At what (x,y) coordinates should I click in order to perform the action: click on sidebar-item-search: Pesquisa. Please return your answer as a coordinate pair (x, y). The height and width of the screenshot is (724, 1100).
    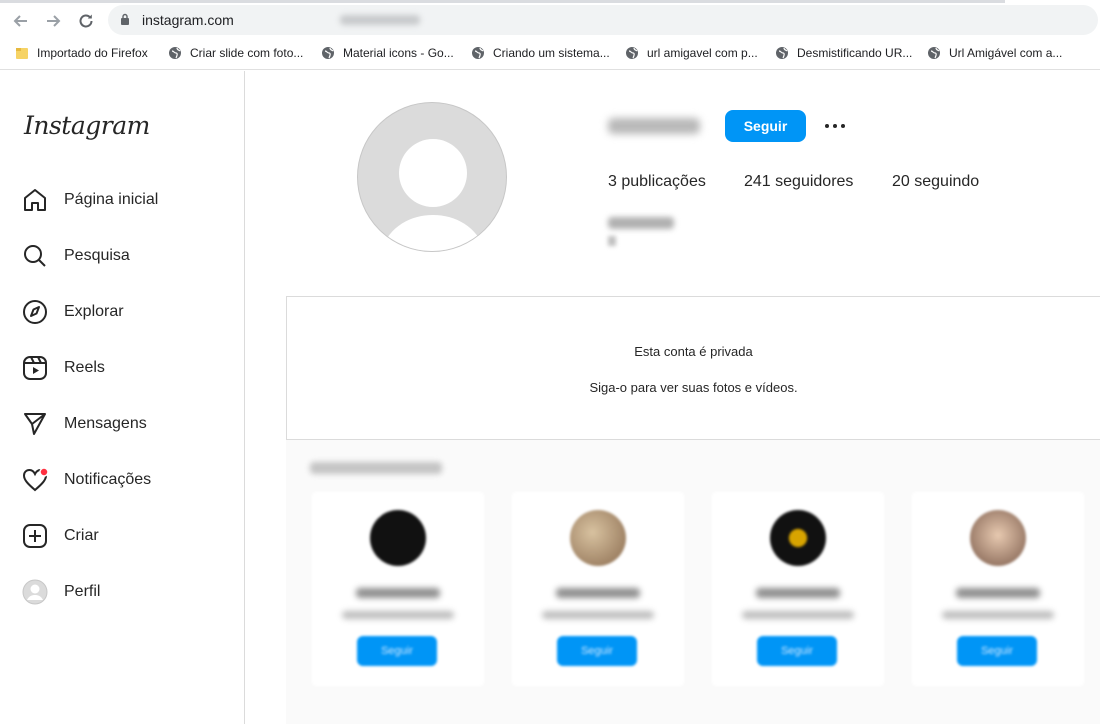
    Looking at the image, I should click on (76, 256).